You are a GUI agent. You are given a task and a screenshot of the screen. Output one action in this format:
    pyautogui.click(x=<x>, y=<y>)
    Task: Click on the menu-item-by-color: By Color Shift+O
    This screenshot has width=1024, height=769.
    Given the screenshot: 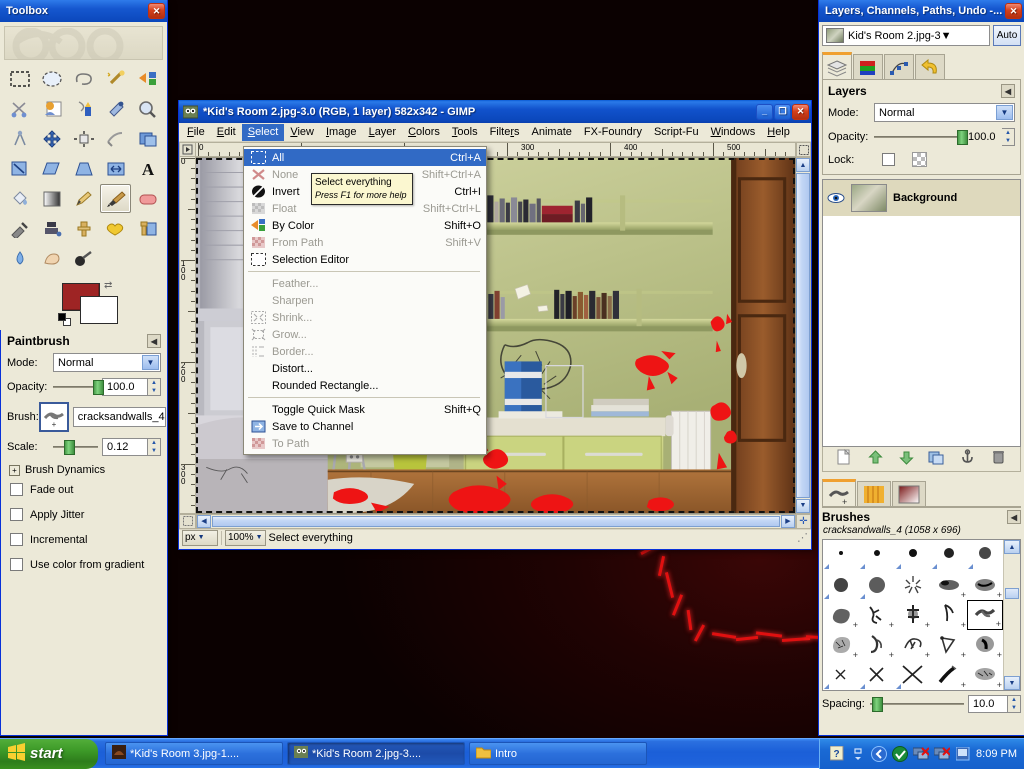 What is the action you would take?
    pyautogui.click(x=365, y=225)
    